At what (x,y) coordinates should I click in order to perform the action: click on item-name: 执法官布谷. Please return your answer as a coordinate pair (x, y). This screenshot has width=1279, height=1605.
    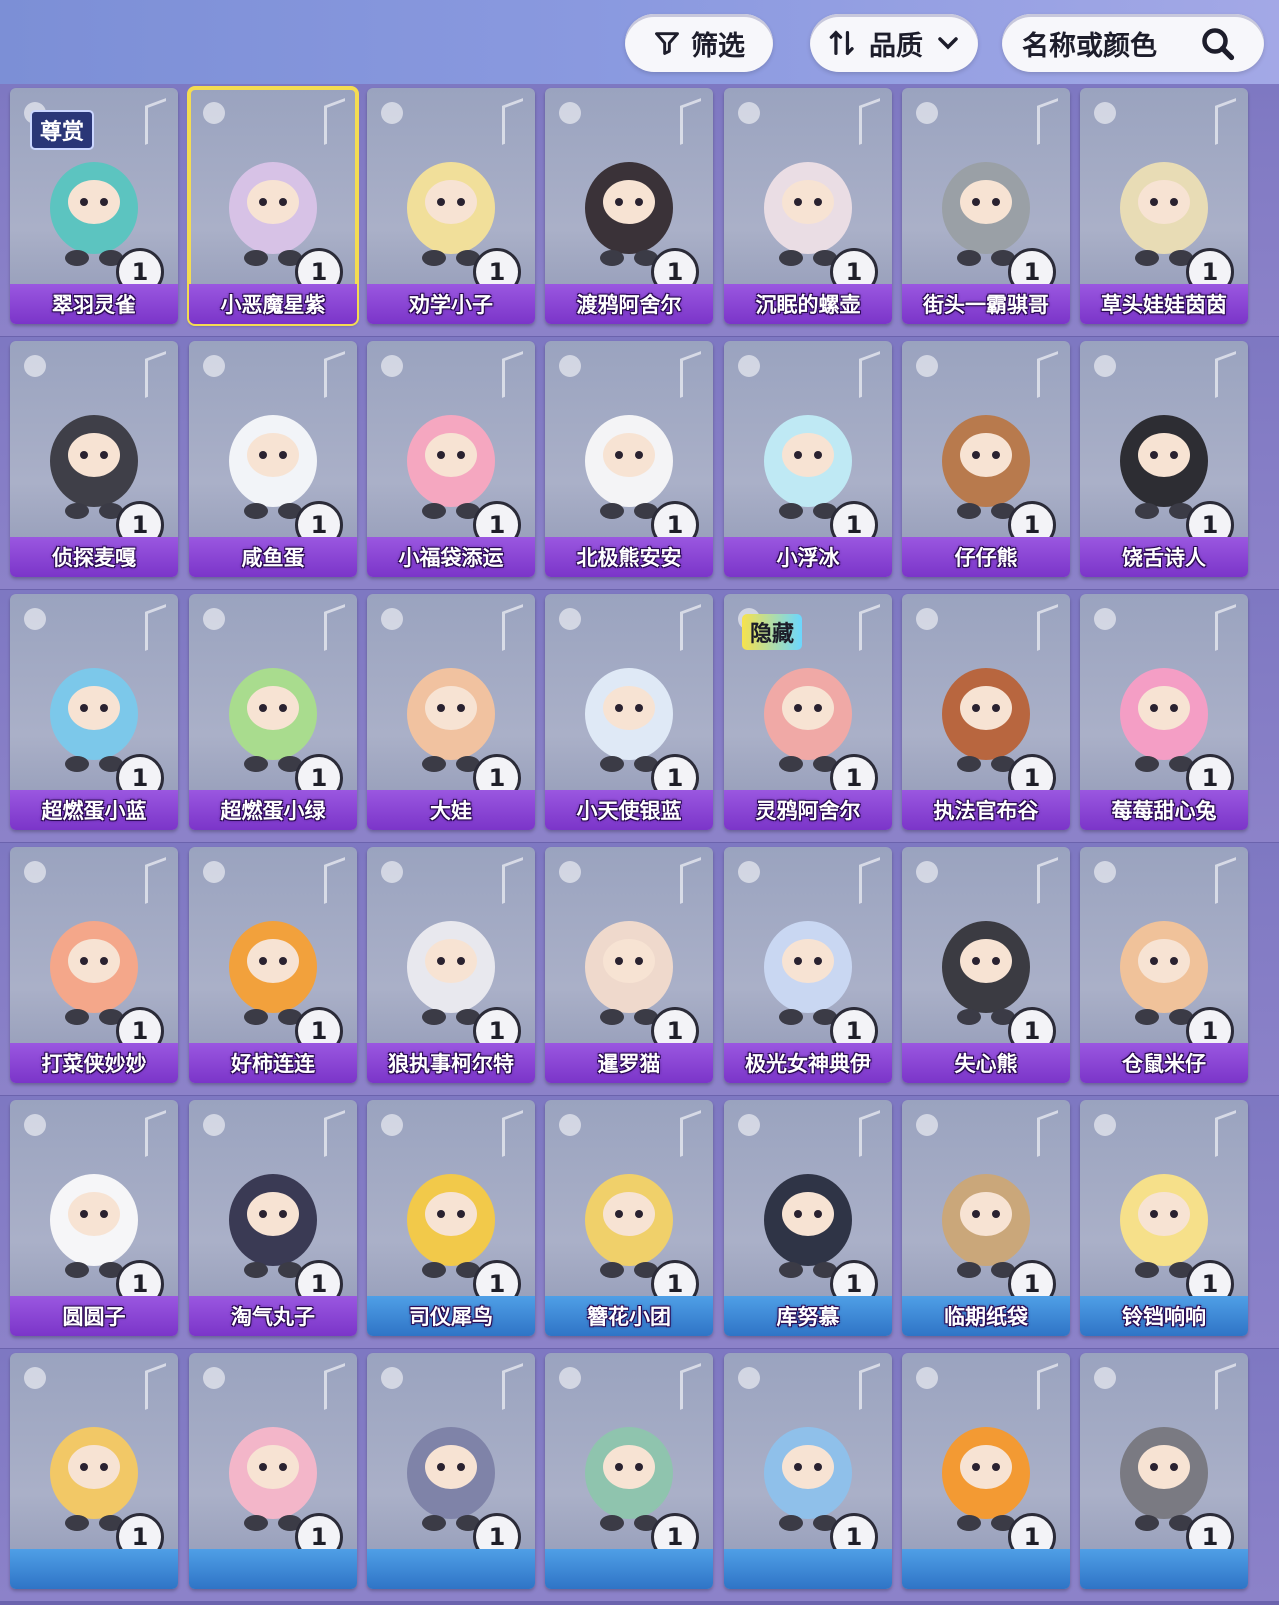
    Looking at the image, I should click on (986, 810).